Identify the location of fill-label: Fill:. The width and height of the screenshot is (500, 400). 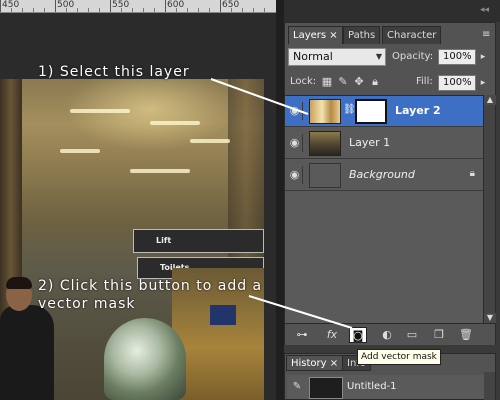
(424, 81).